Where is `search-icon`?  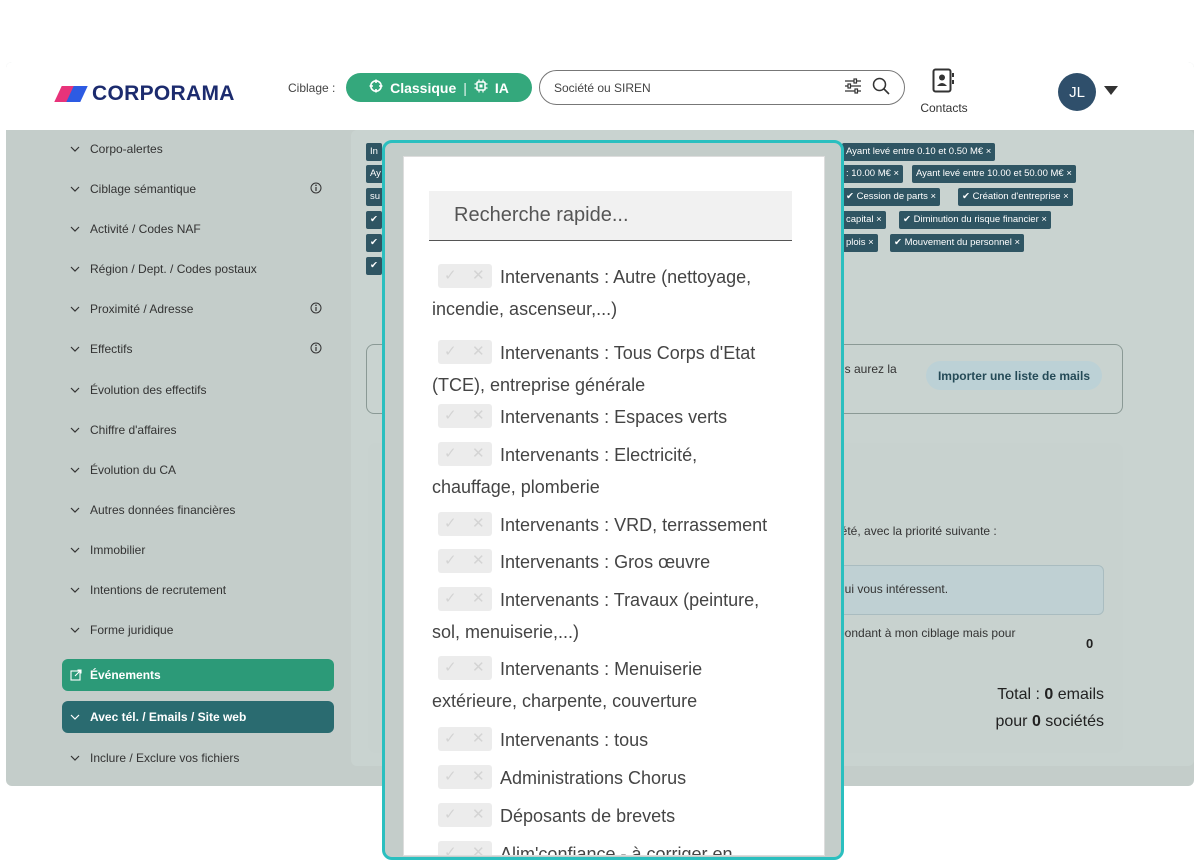
search-icon is located at coordinates (881, 88).